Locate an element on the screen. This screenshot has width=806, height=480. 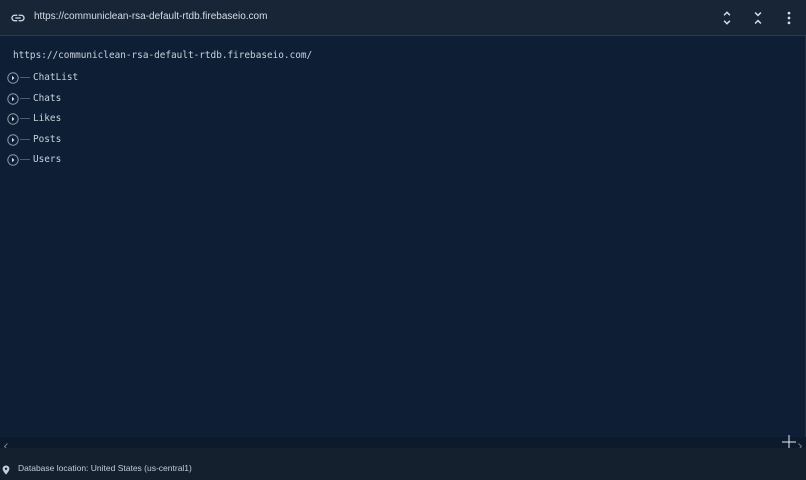
collapse-all-icon is located at coordinates (758, 18).